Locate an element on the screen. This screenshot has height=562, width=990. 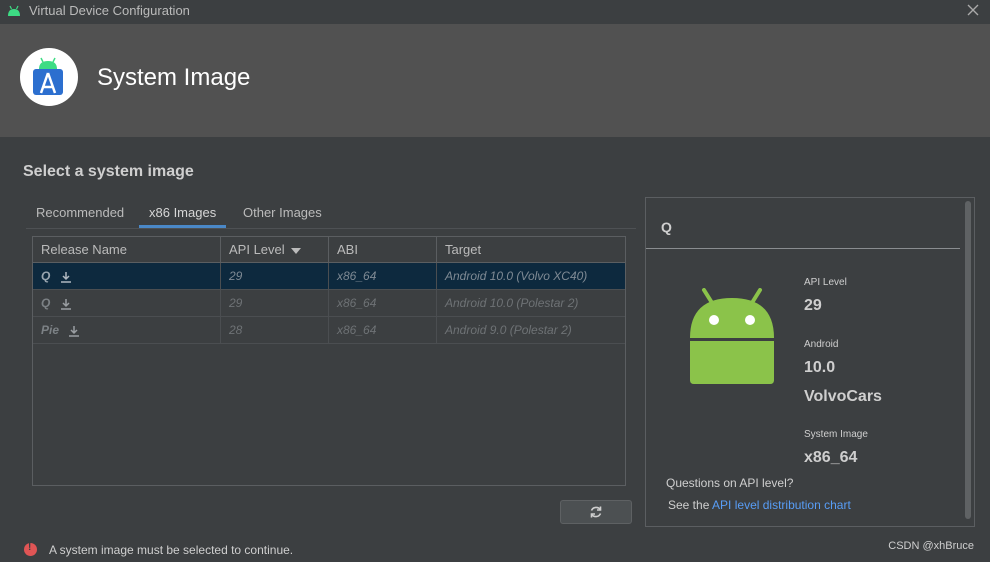
table-header: Release Name API Level ABI Target is located at coordinates (329, 250).